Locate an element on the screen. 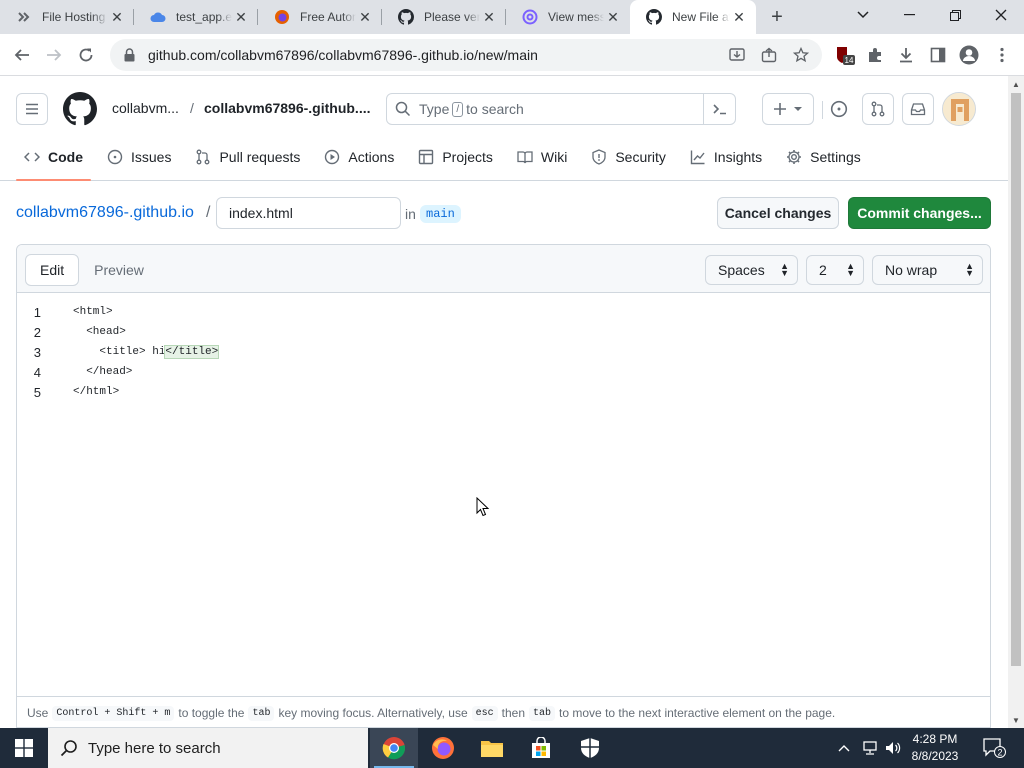 The width and height of the screenshot is (1024, 768). menu-icon is located at coordinates (32, 109).